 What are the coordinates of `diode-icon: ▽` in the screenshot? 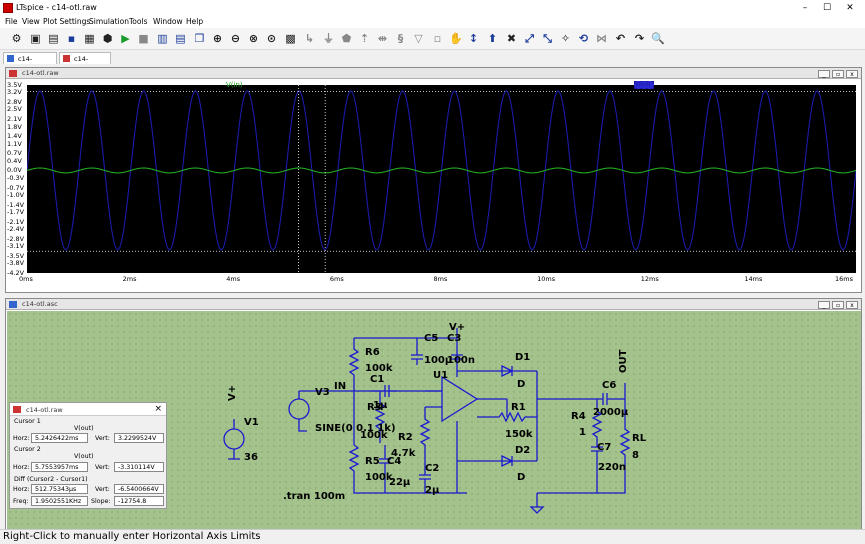 It's located at (418, 38).